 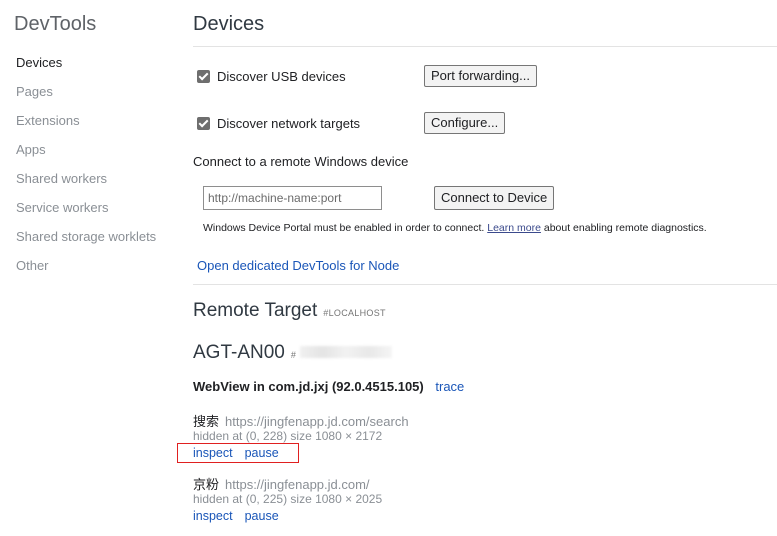 What do you see at coordinates (289, 123) in the screenshot?
I see `discover-network-label: Discover network targets` at bounding box center [289, 123].